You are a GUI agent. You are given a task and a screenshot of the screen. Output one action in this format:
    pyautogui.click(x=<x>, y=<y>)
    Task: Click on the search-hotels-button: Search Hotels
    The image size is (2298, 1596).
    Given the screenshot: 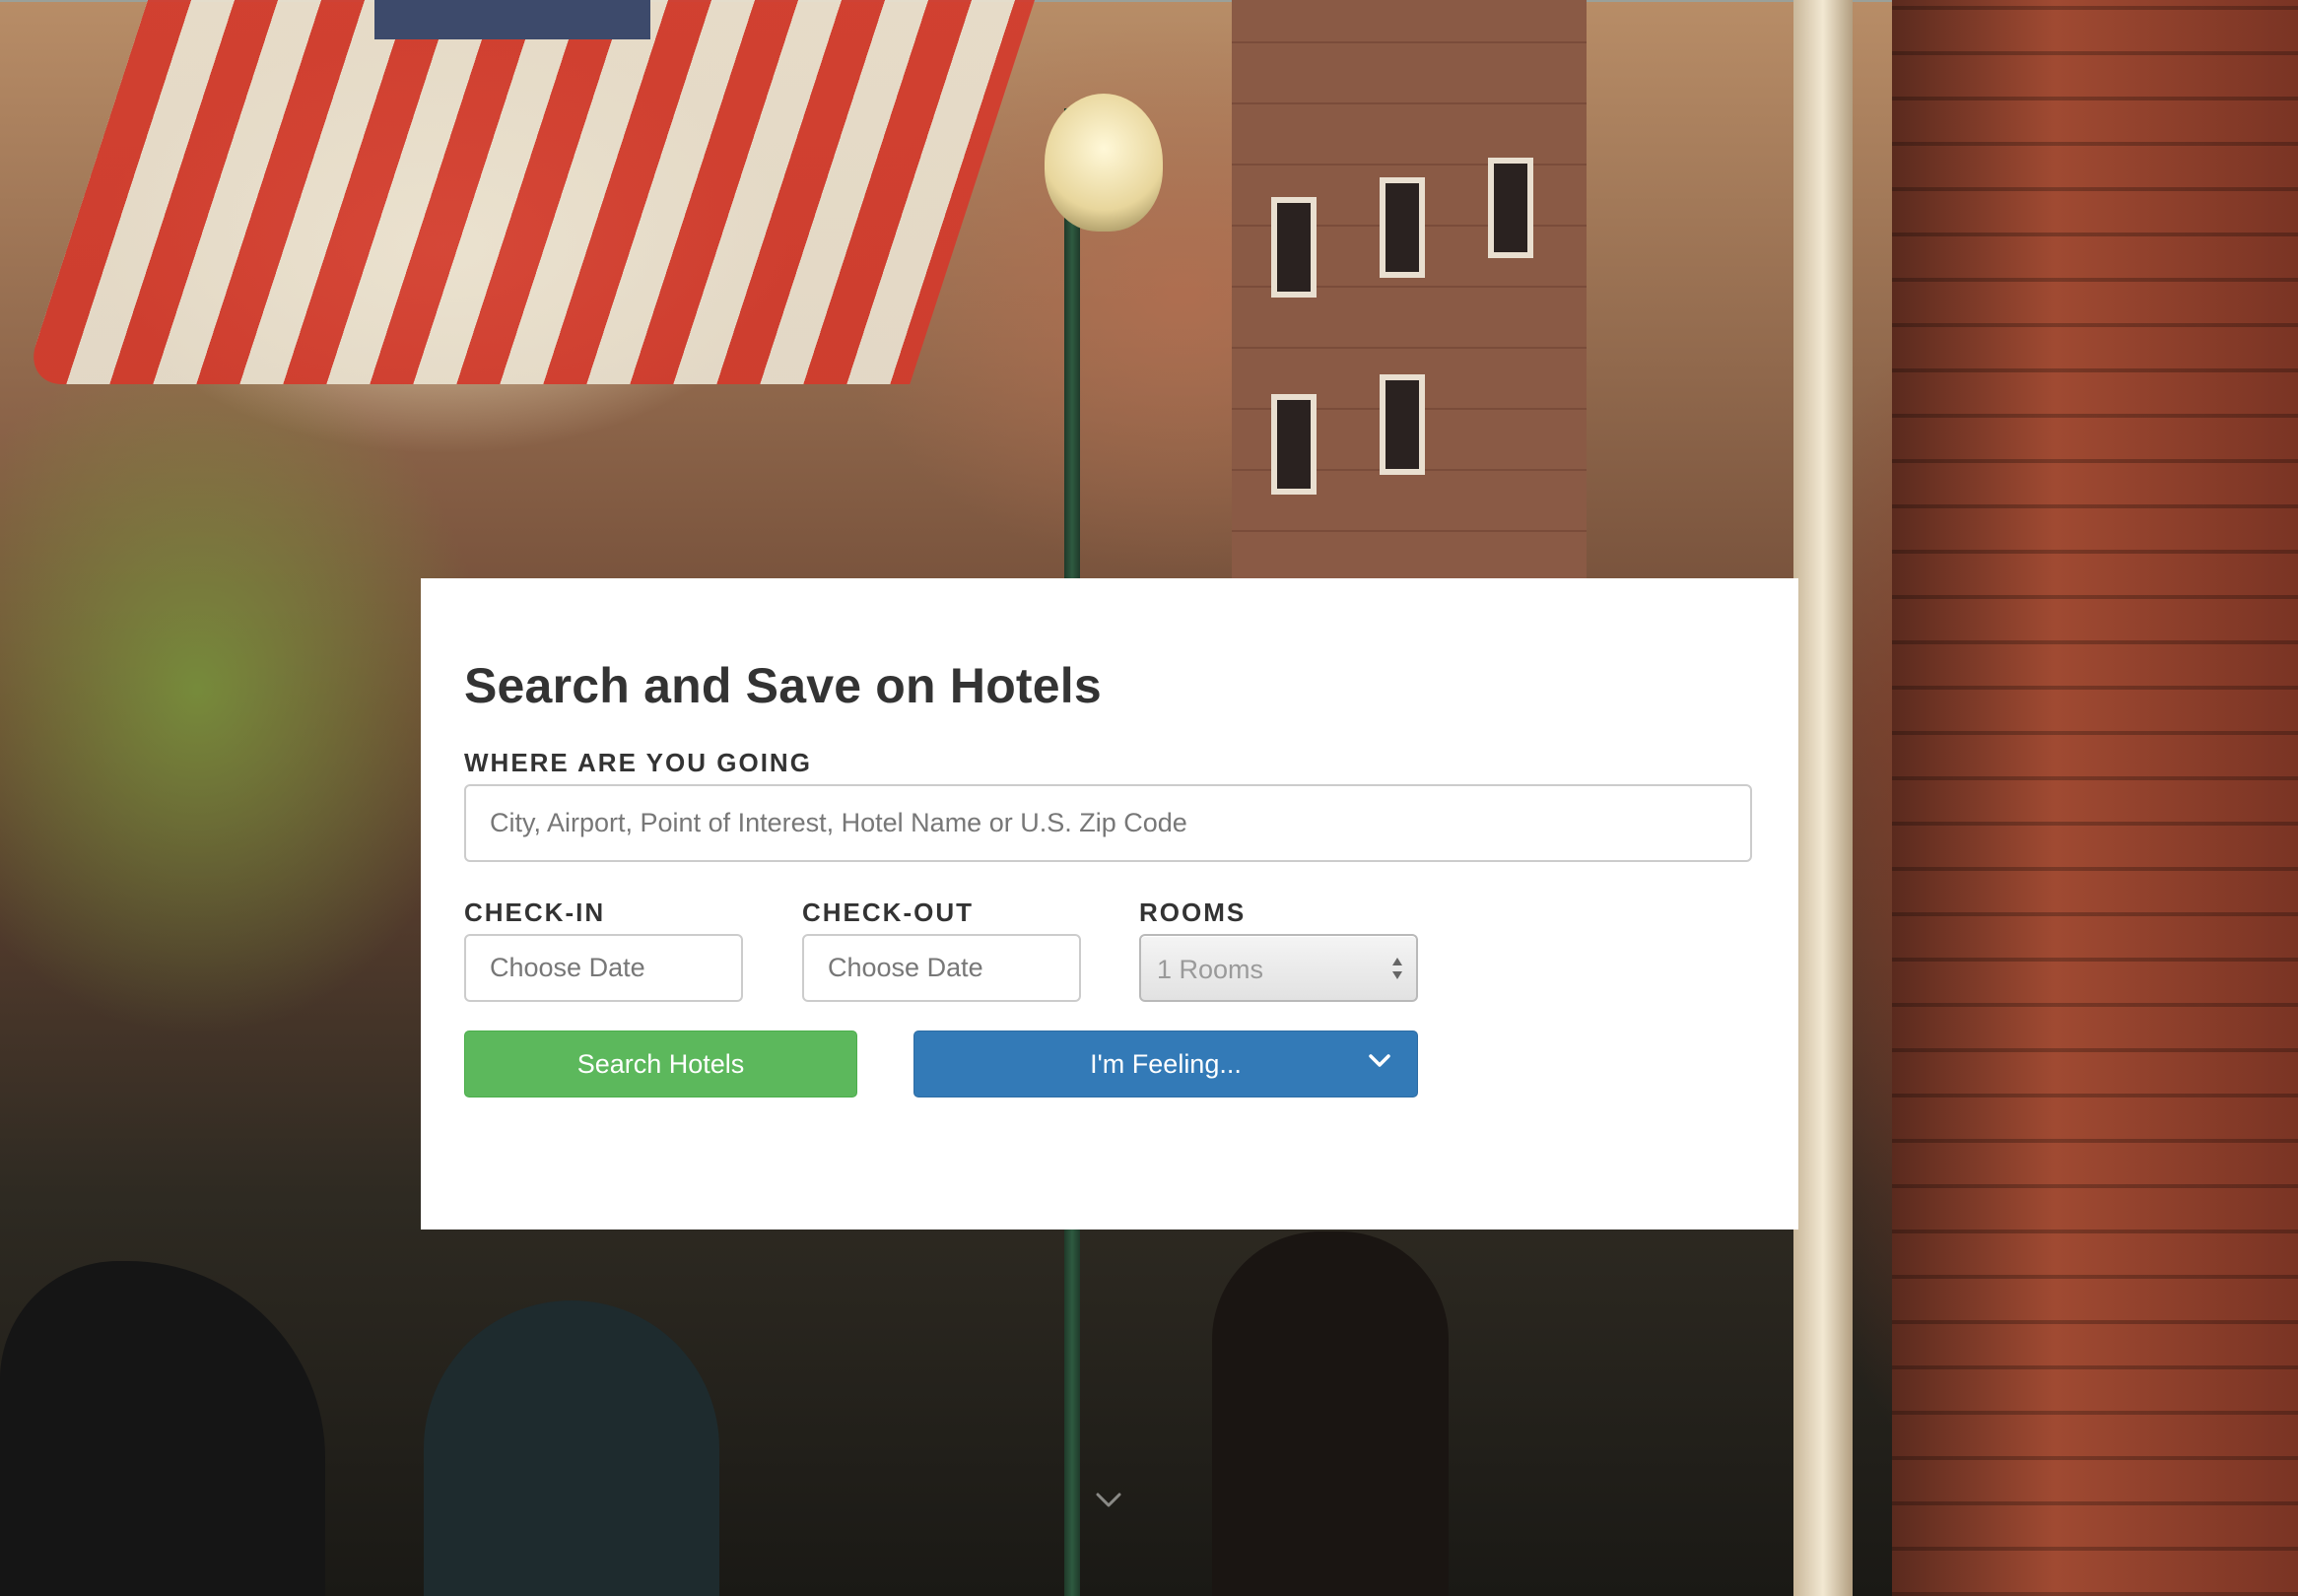 What is the action you would take?
    pyautogui.click(x=661, y=1064)
    